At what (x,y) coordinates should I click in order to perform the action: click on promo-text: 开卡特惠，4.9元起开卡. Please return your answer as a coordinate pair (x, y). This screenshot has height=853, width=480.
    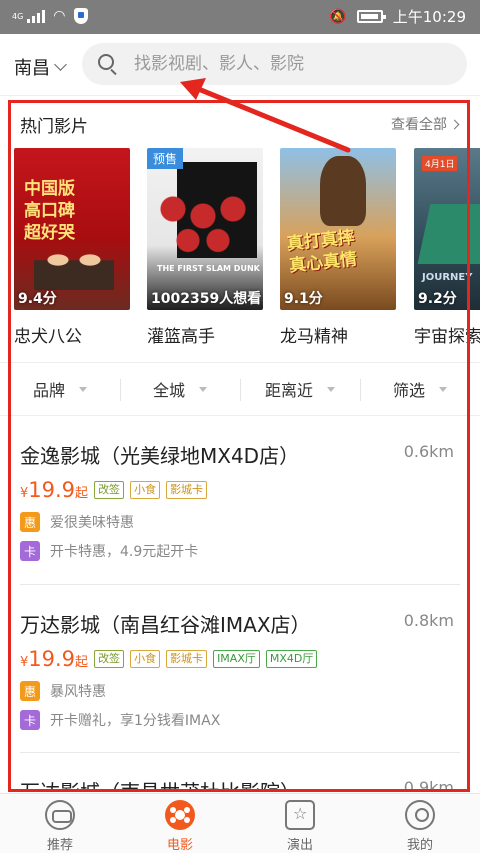
    Looking at the image, I should click on (124, 552).